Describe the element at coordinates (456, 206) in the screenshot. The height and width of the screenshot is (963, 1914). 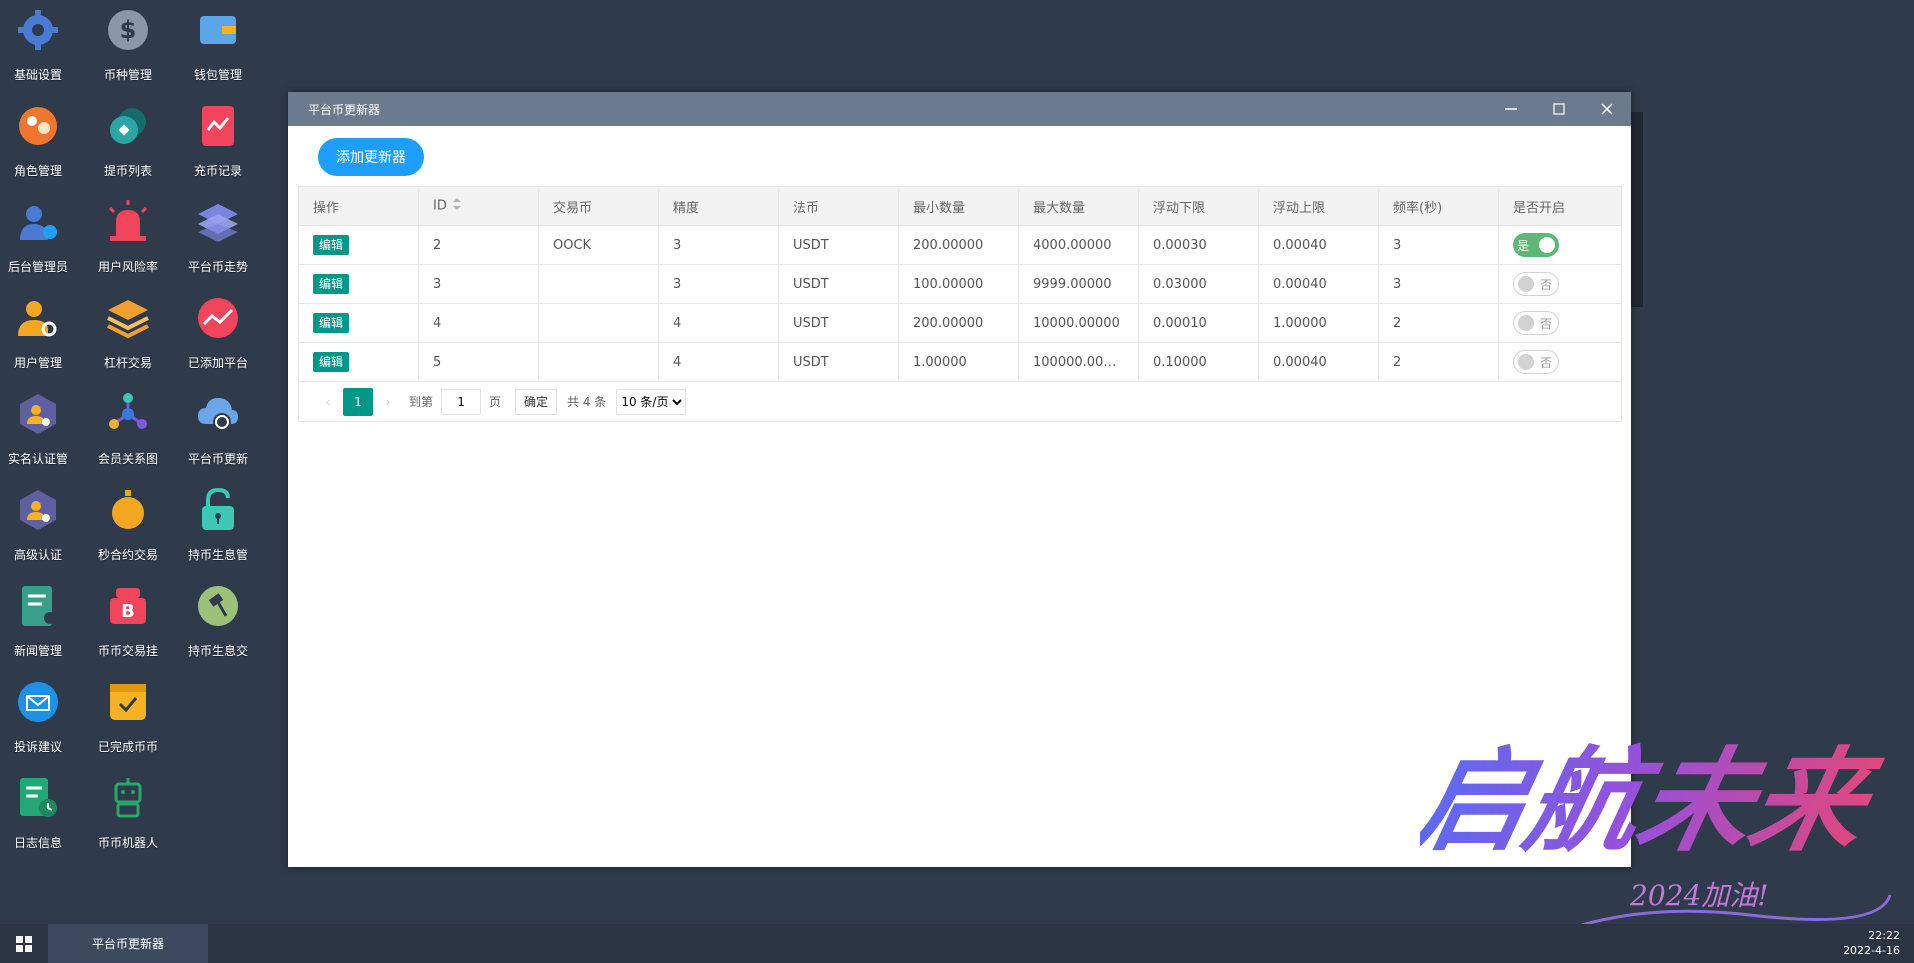
I see `sort-icon` at that location.